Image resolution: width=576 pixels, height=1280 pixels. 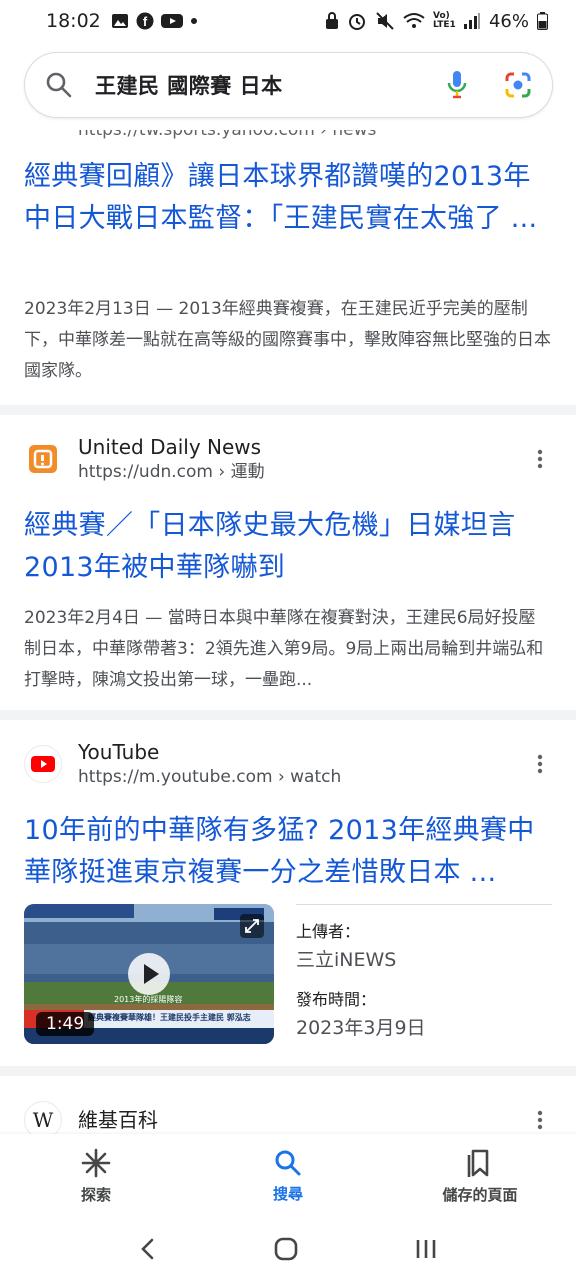 I want to click on gallery-icon, so click(x=119, y=21).